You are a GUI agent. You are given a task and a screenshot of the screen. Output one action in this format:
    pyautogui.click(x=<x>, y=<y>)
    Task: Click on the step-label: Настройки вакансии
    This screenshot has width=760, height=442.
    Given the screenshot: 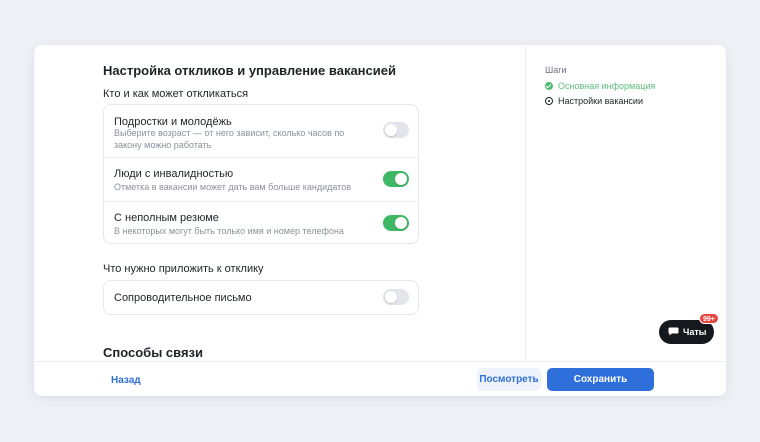 What is the action you would take?
    pyautogui.click(x=600, y=101)
    